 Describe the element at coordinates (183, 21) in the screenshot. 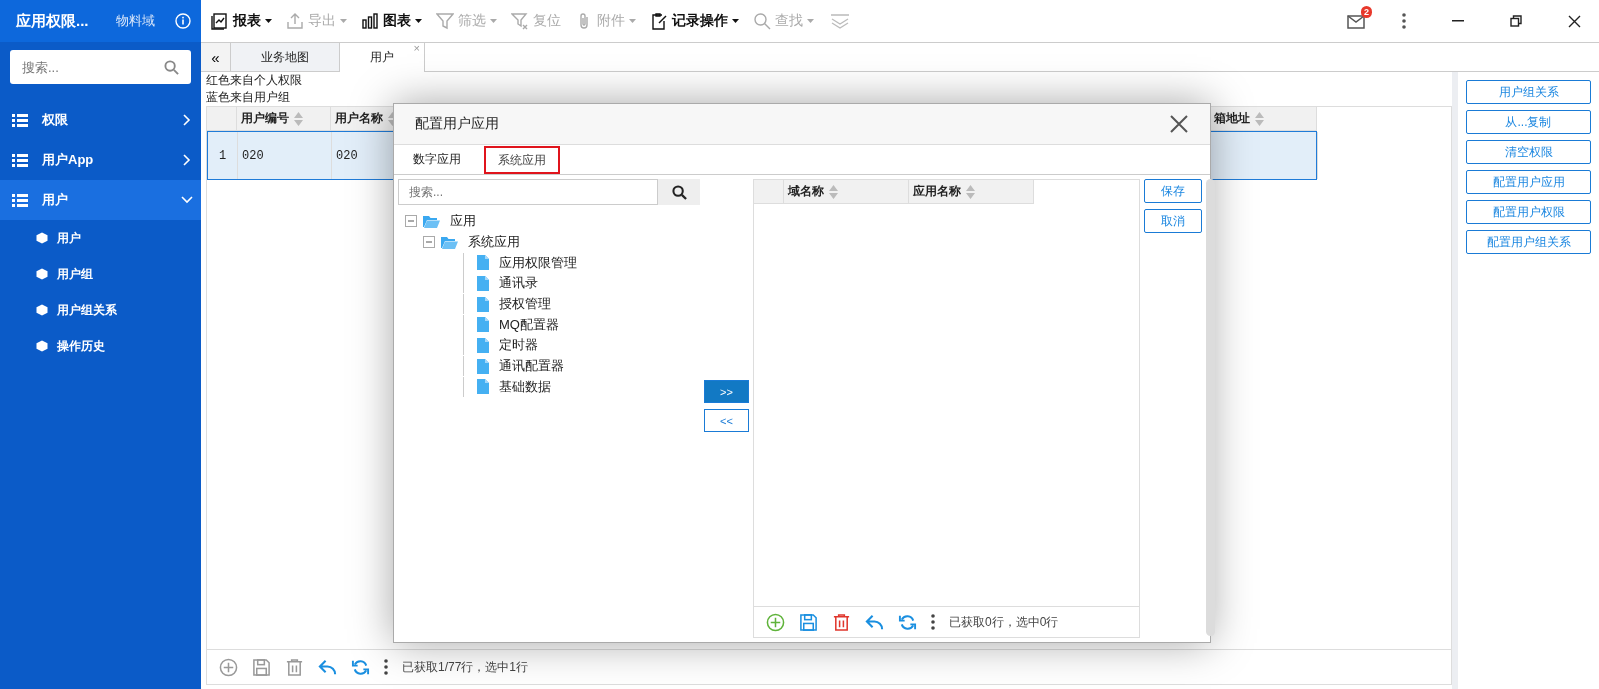

I see `info-icon` at that location.